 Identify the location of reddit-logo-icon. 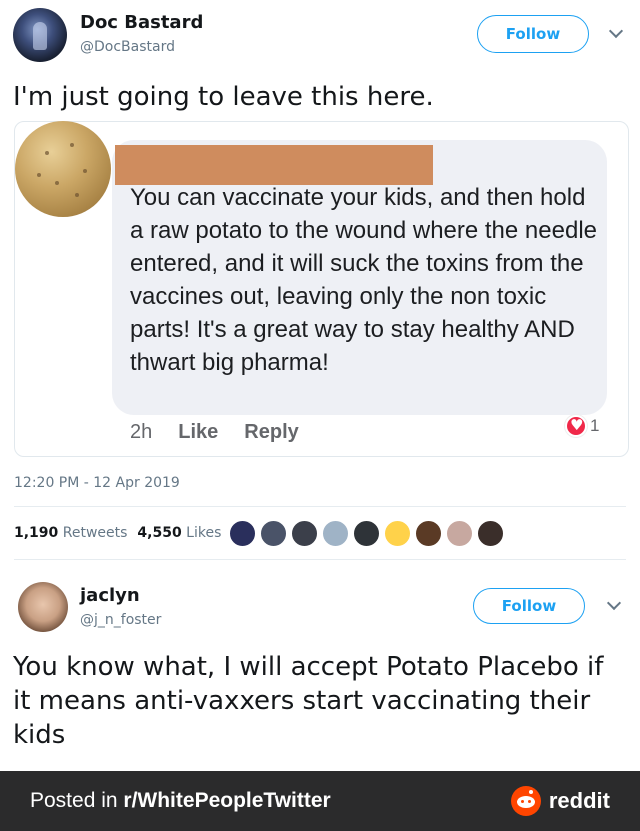
(525, 801).